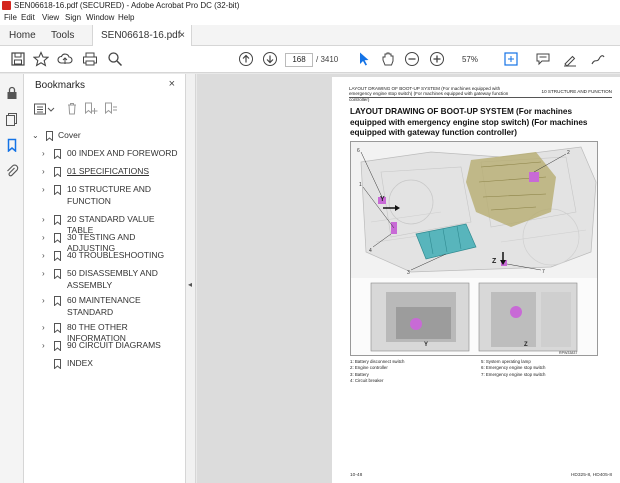 This screenshot has height=483, width=620. Describe the element at coordinates (358, 151) in the screenshot. I see `svg-text: 6` at that location.